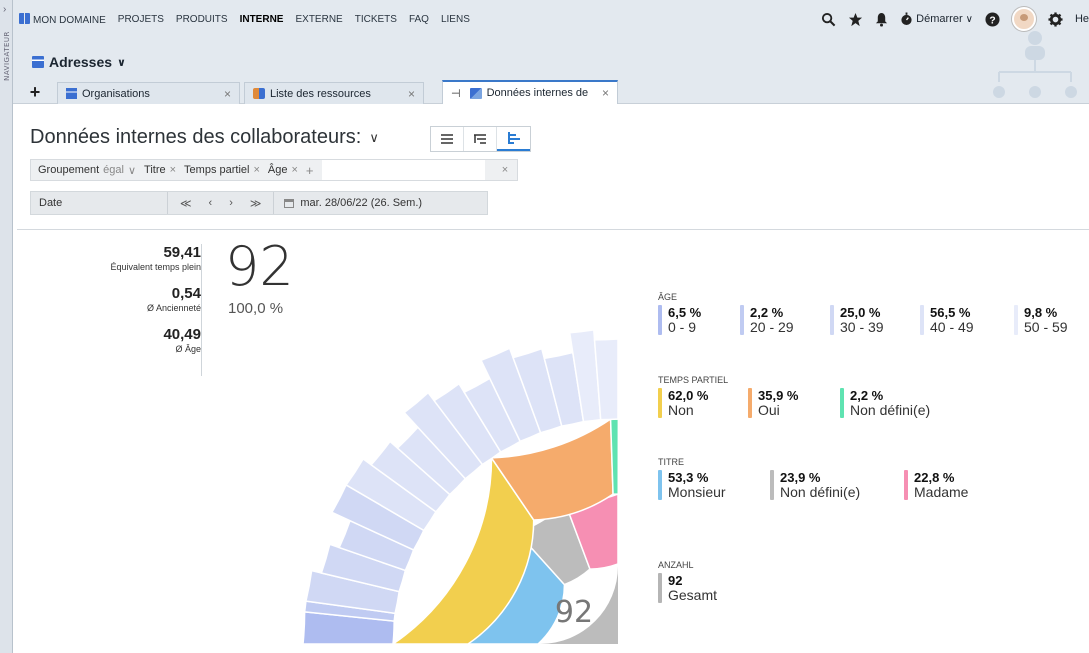 This screenshot has height=653, width=1089. What do you see at coordinates (221, 203) in the screenshot?
I see `date-navigation: ≪ ‹ › ≫` at bounding box center [221, 203].